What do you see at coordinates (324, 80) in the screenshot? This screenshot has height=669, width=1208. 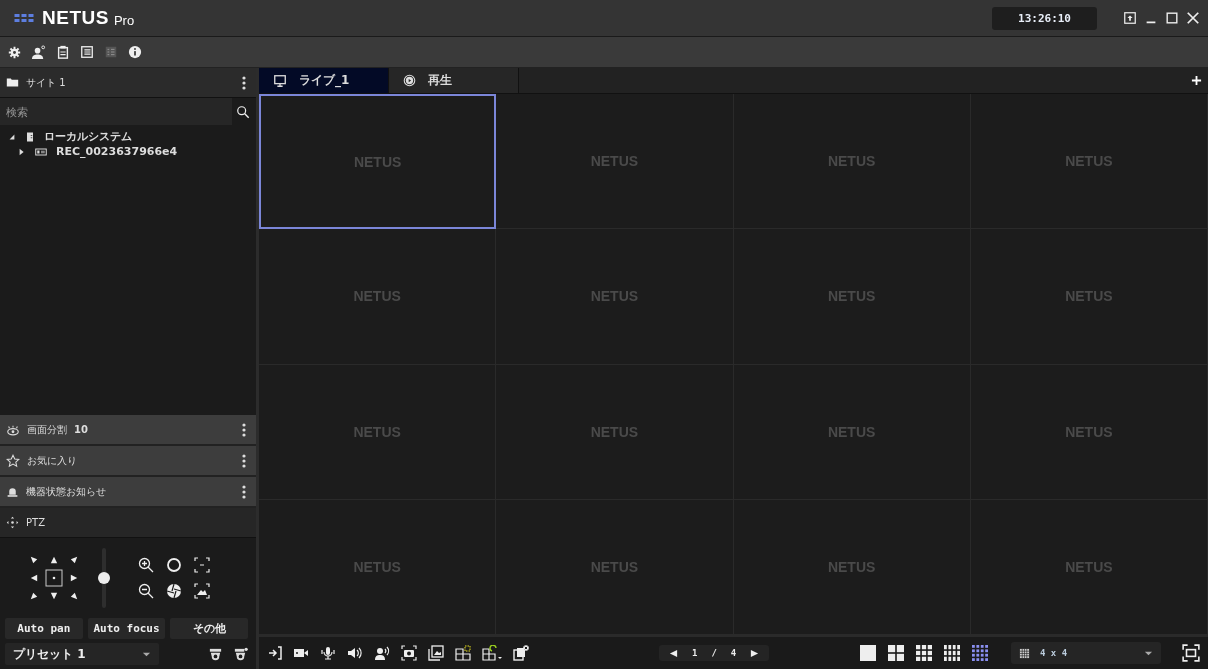 I see `view-tab: ライブ_1` at bounding box center [324, 80].